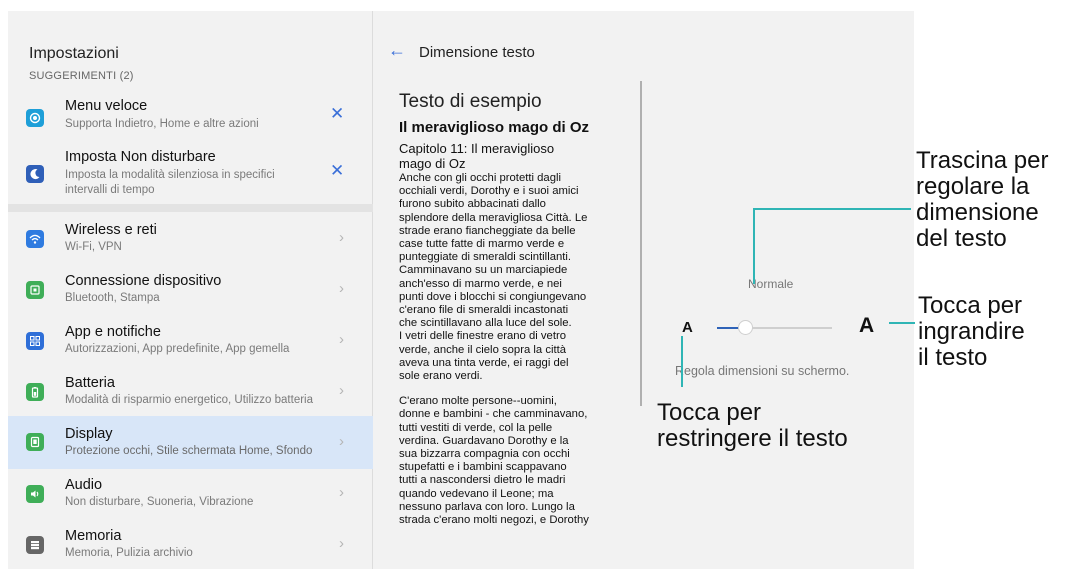  I want to click on preview-line: punti dove i blocchi si congiungevano, so click(493, 296).